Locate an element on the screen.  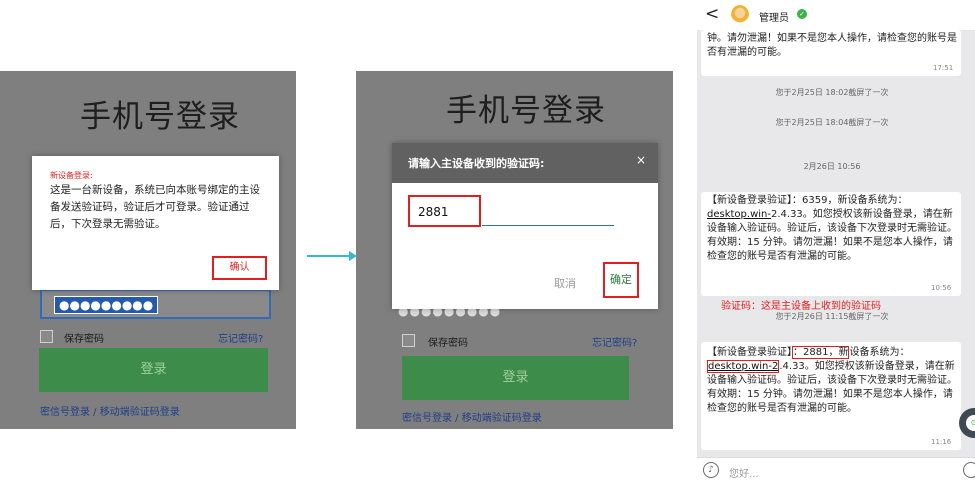
code-value: 2881 is located at coordinates (433, 212).